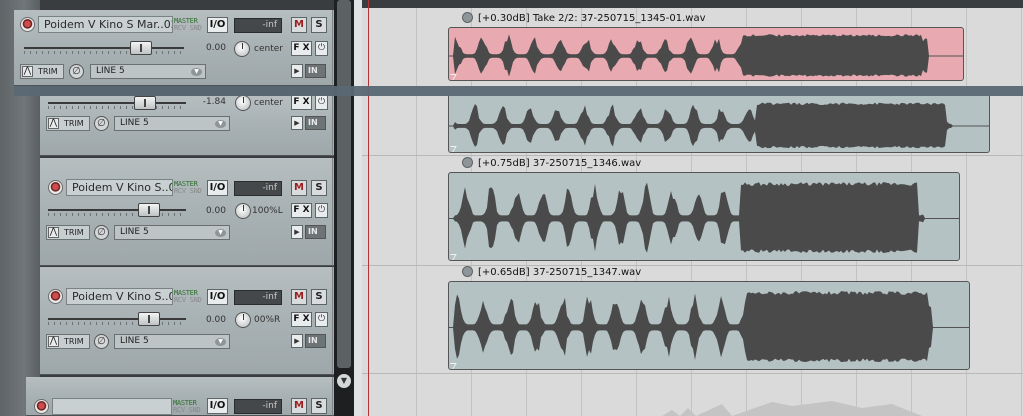  Describe the element at coordinates (344, 184) in the screenshot. I see `scrollbar-thumb` at that location.